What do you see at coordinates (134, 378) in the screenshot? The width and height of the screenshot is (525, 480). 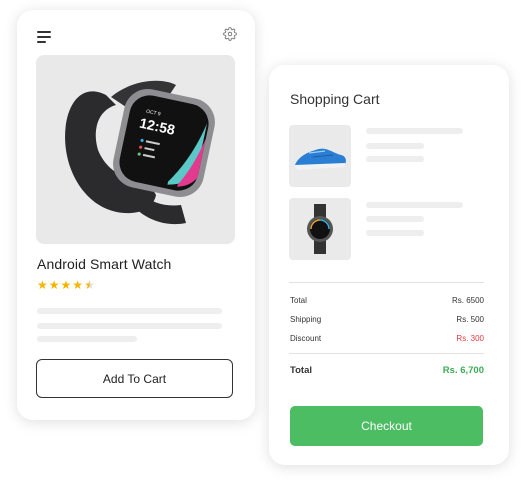 I see `add-to-cart-button: Add To Cart` at bounding box center [134, 378].